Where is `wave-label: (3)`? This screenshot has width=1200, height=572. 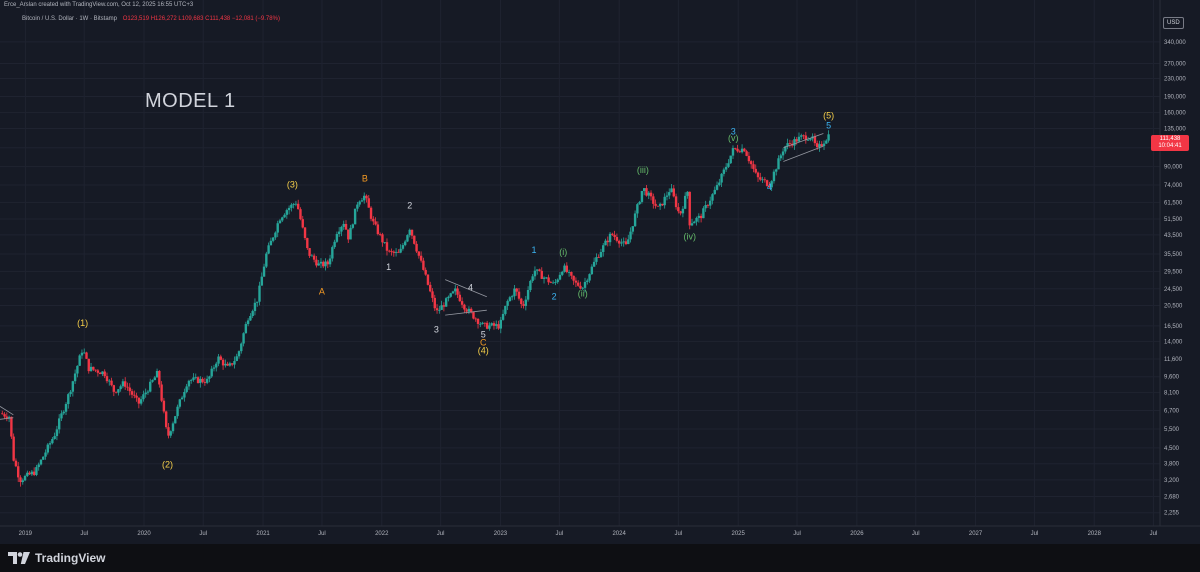 wave-label: (3) is located at coordinates (292, 185).